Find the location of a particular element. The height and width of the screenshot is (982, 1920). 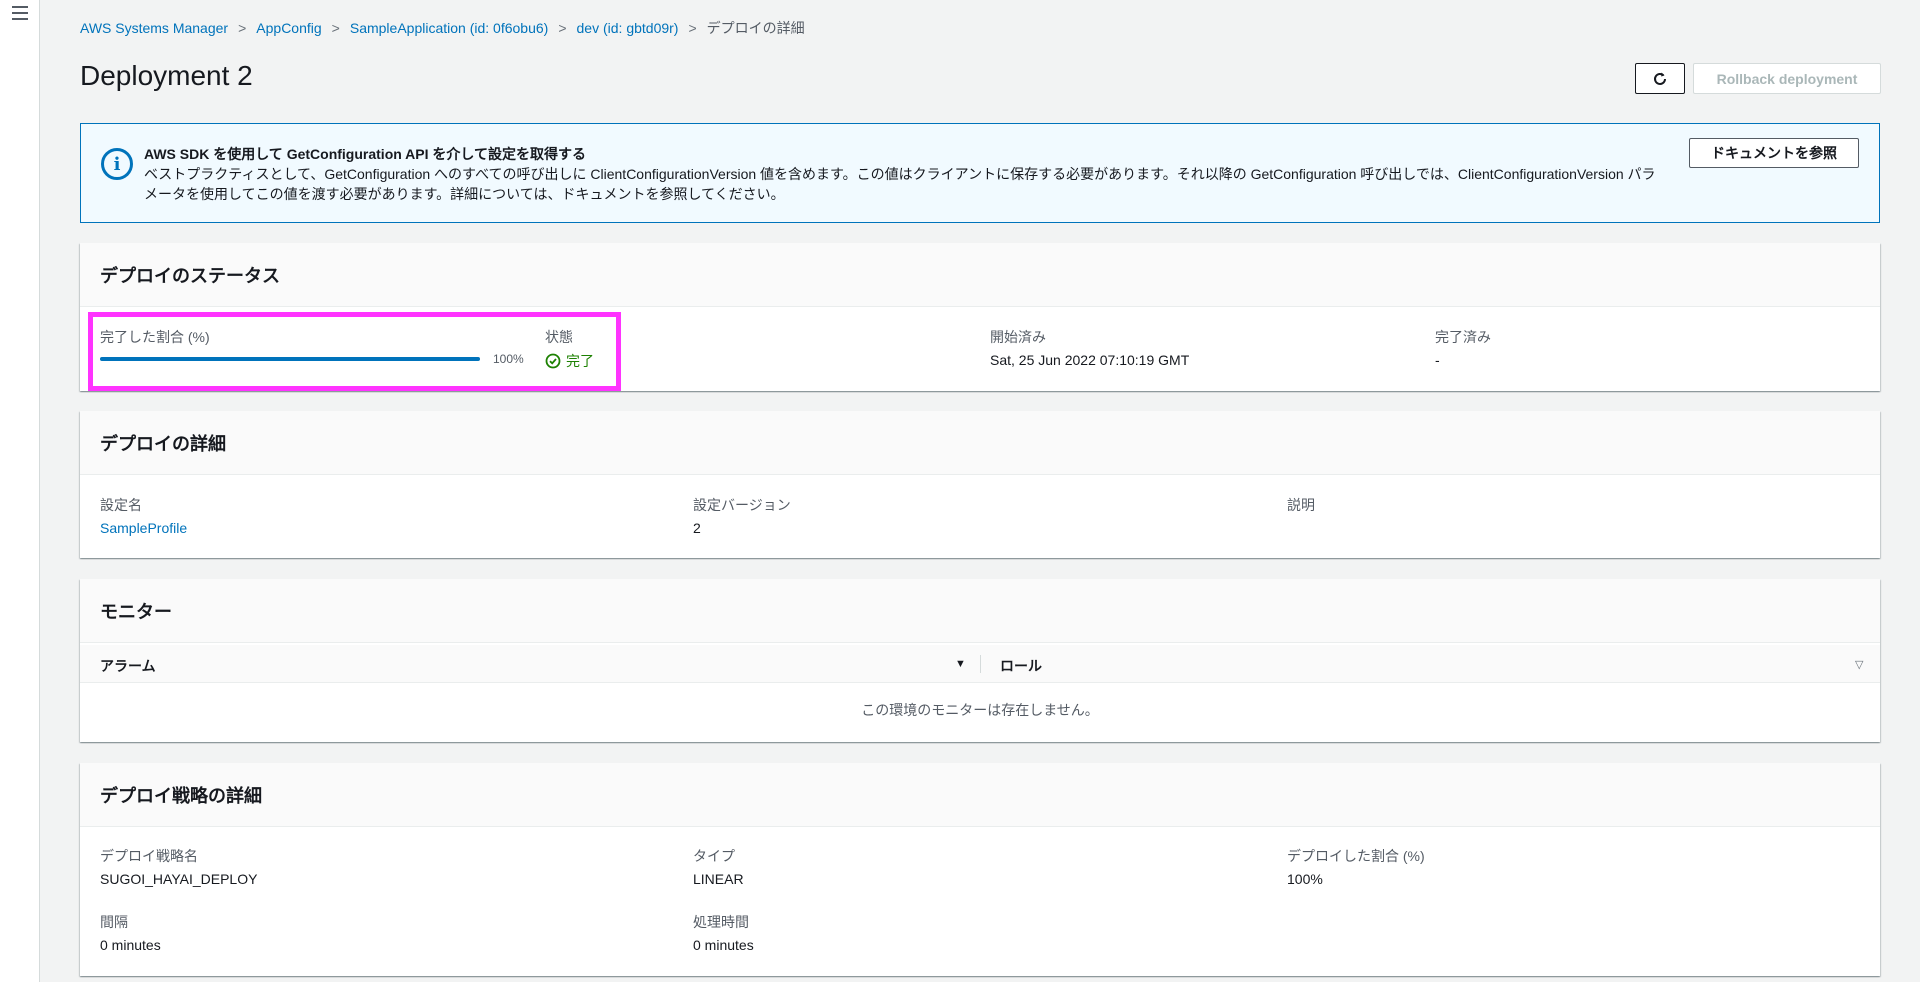

breadcrumb-link-appconfig: AppConfig is located at coordinates (288, 28).